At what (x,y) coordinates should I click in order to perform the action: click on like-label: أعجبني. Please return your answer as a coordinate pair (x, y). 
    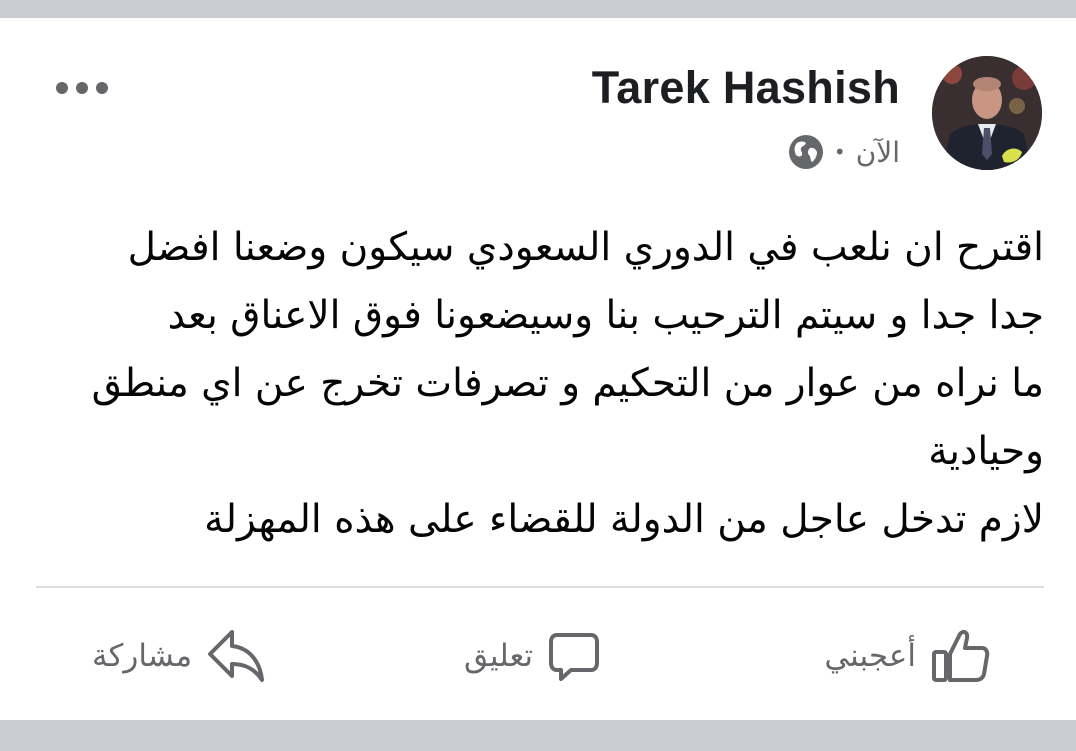
    Looking at the image, I should click on (870, 656).